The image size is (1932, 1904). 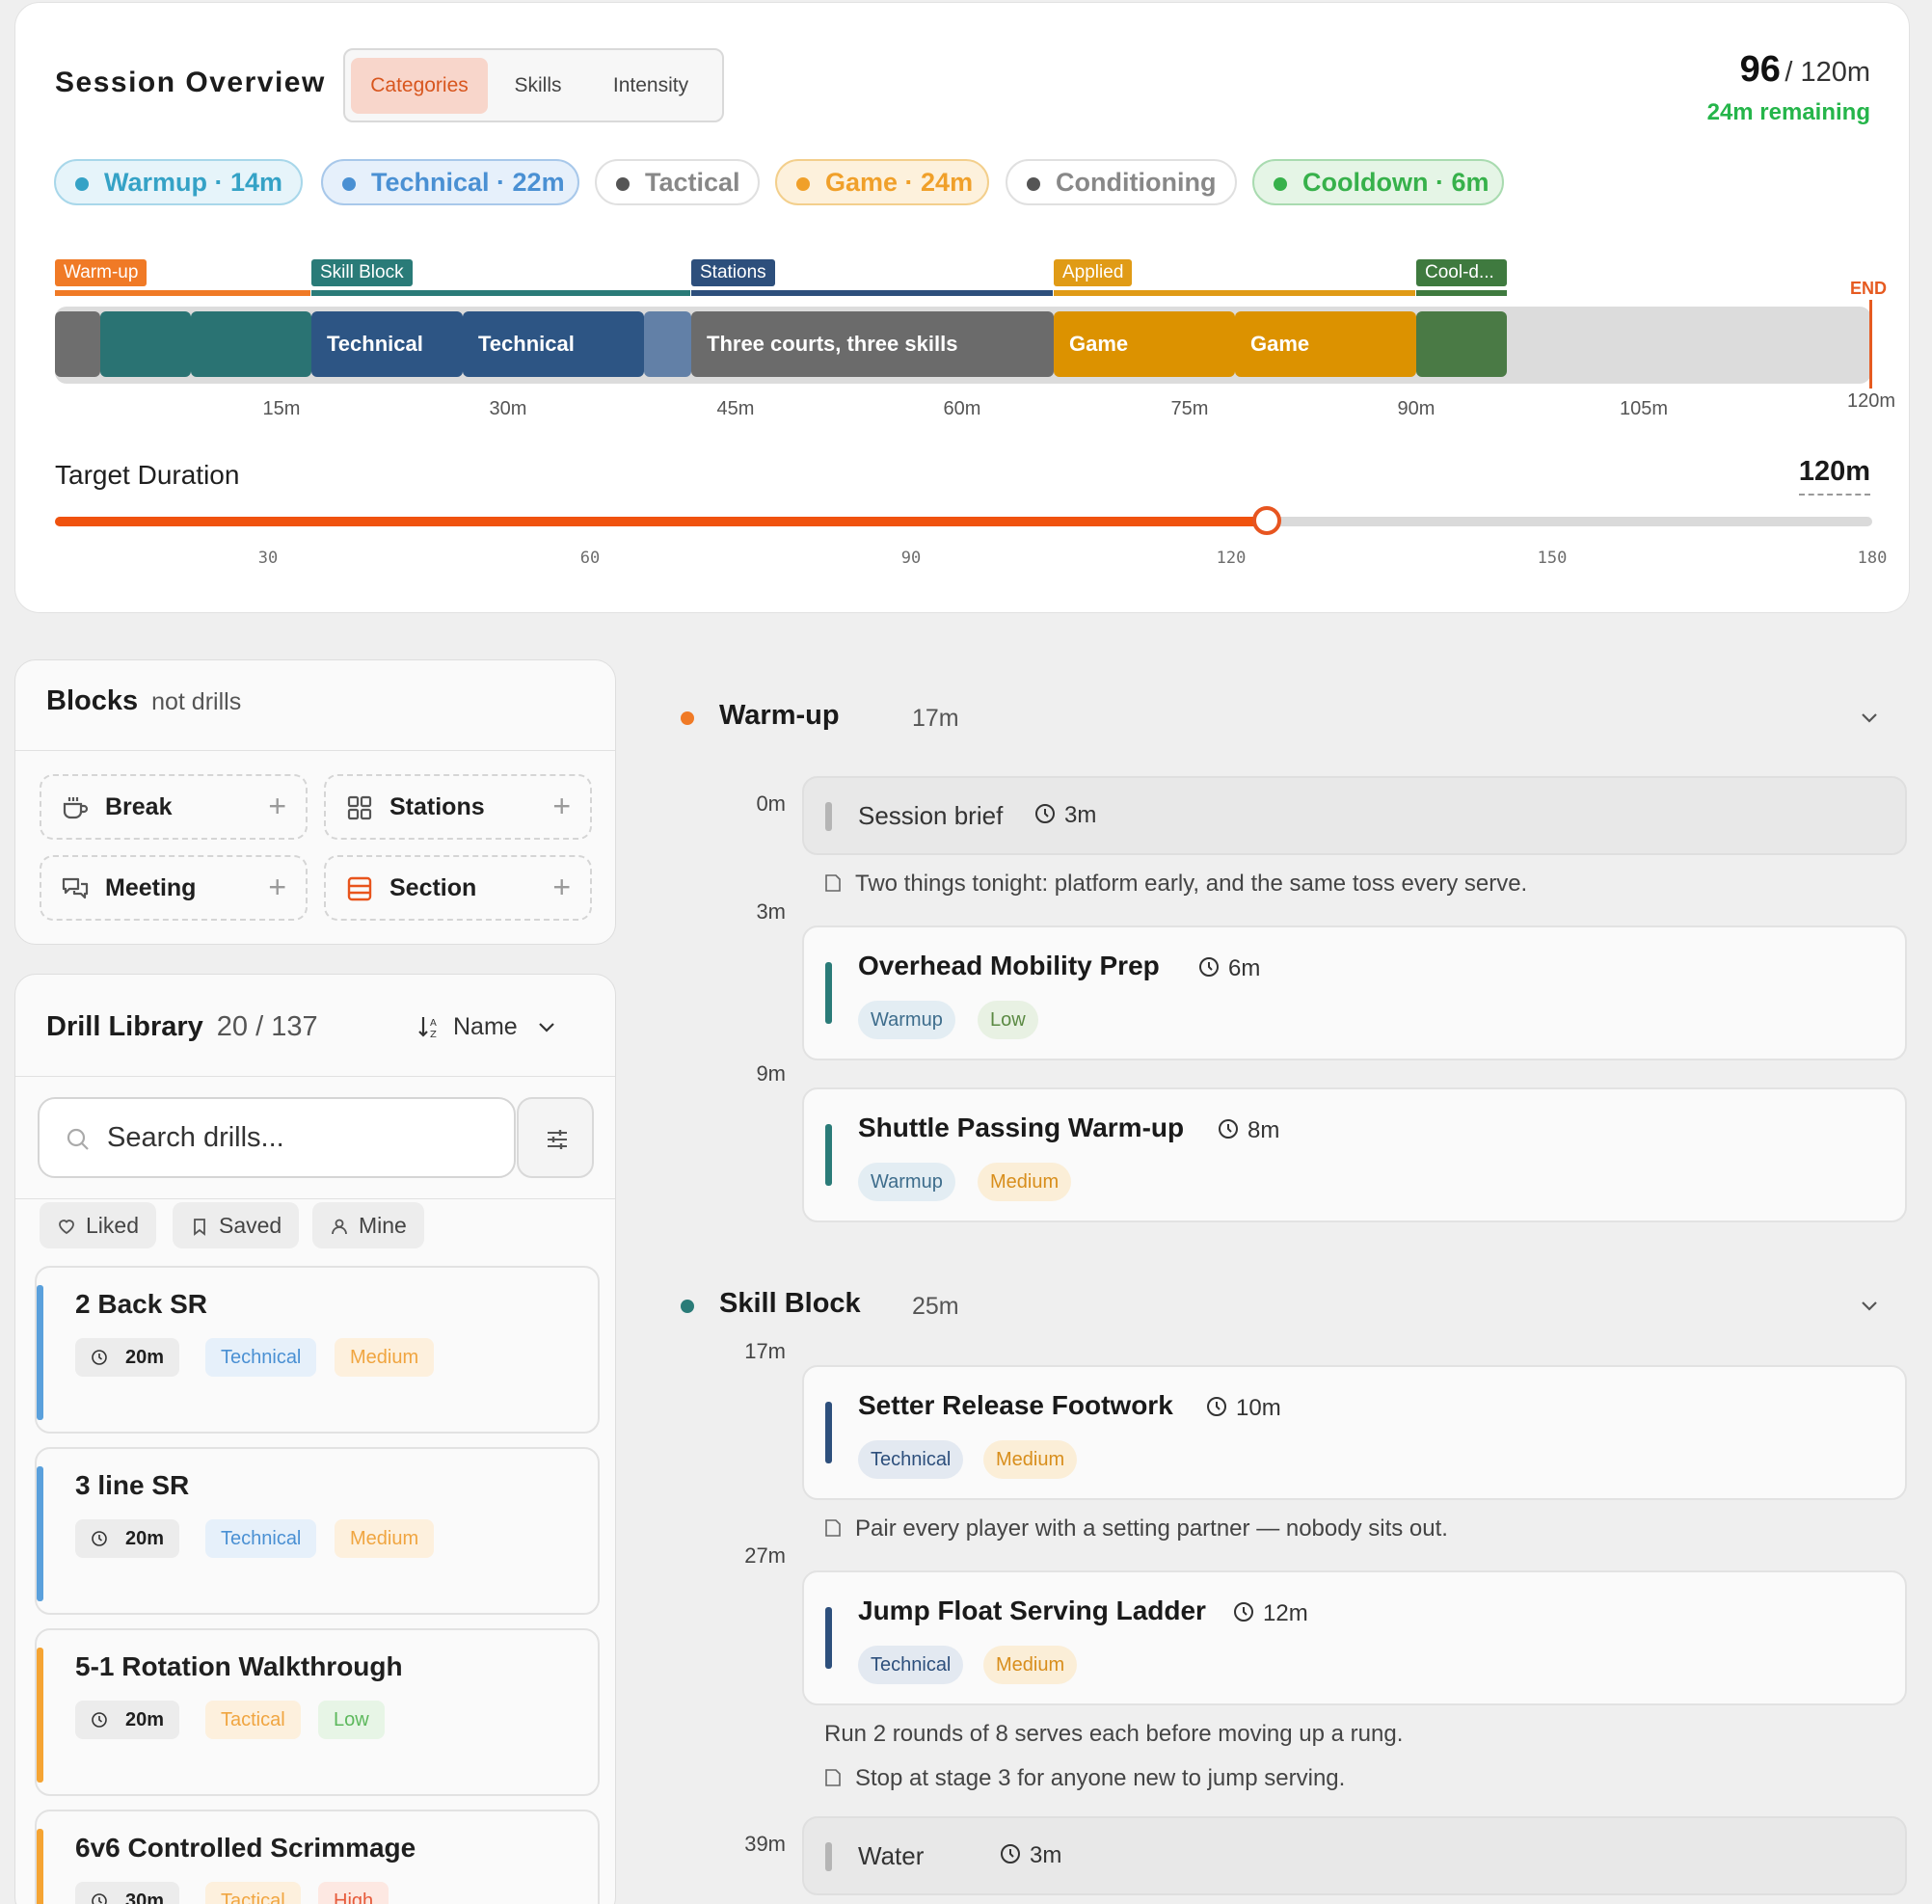 I want to click on drill-title: 6v6 Controlled Scrimmage, so click(x=246, y=1848).